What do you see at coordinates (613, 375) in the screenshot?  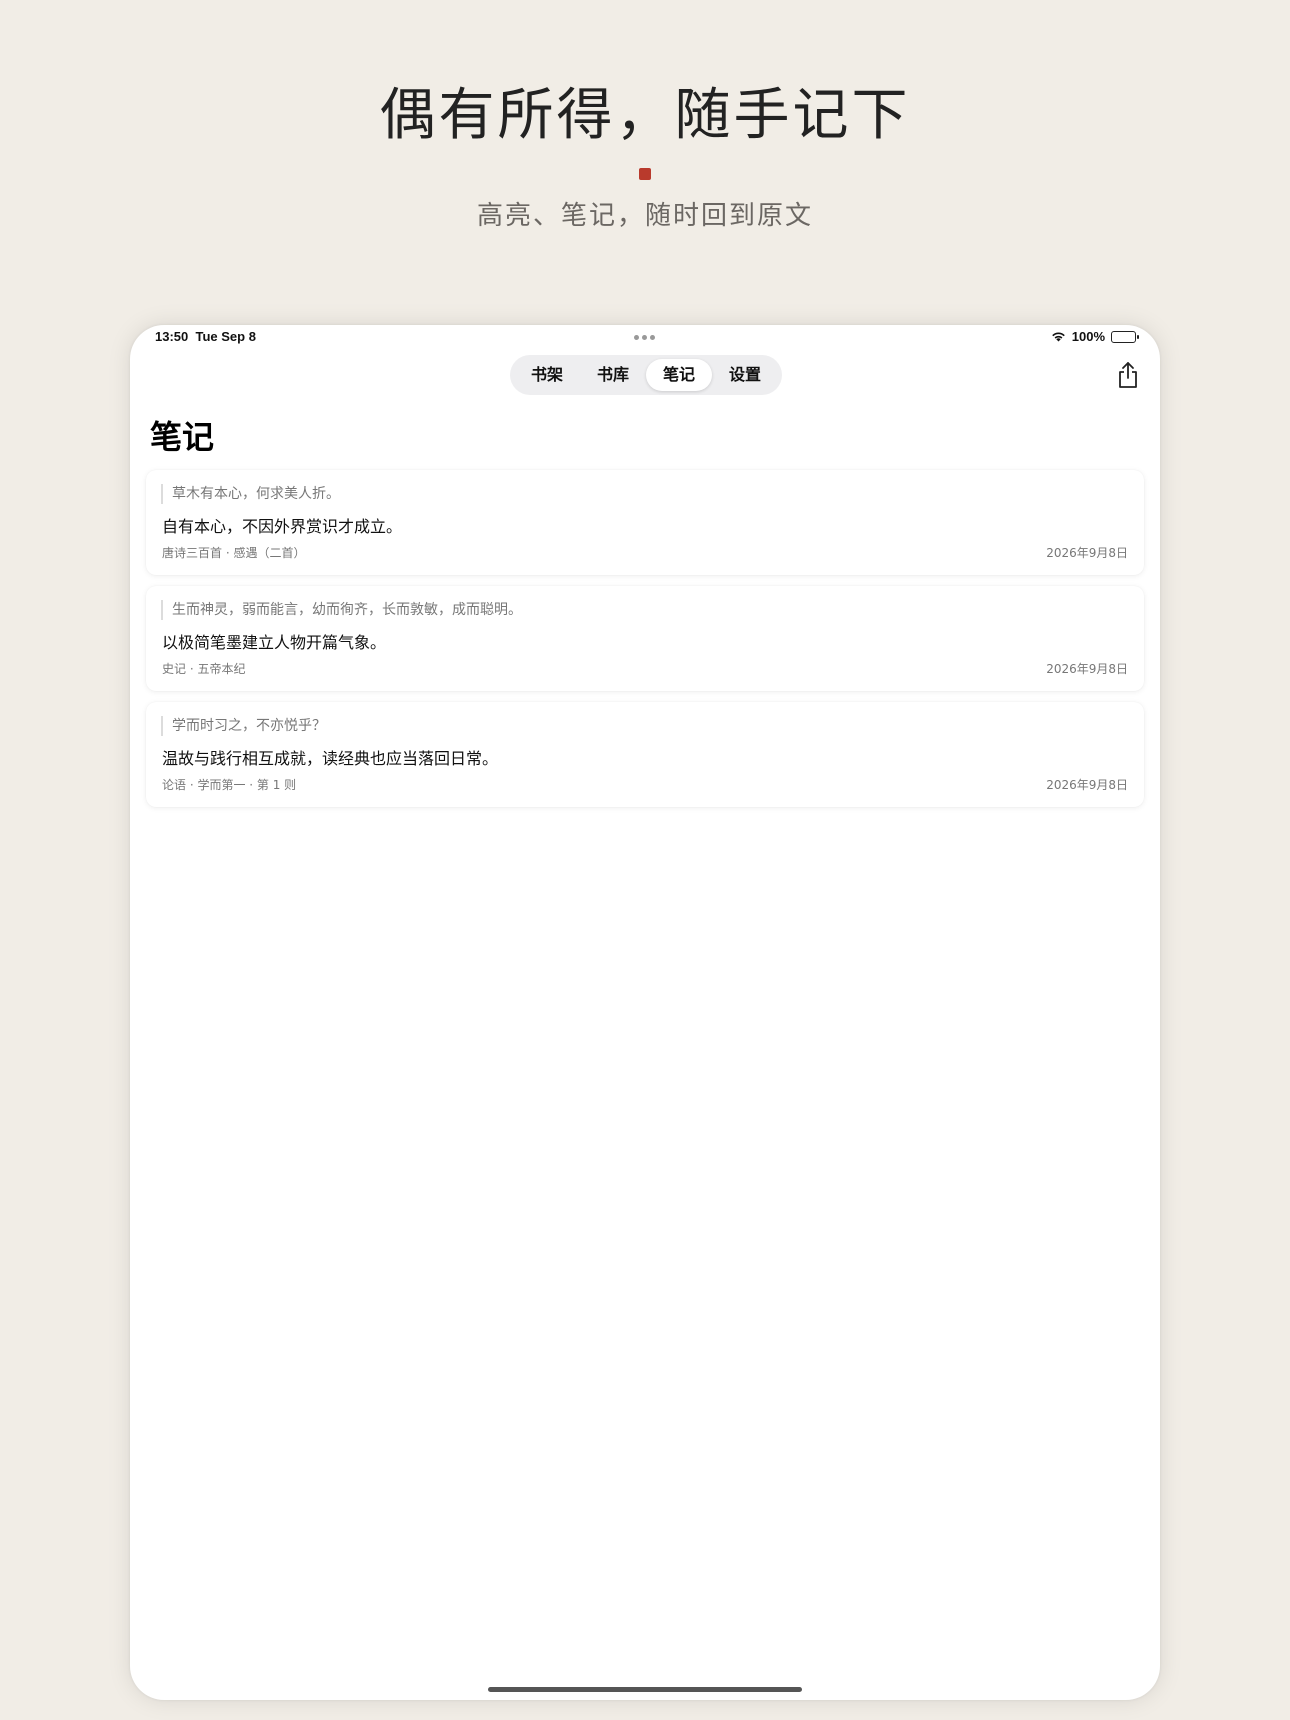 I see `tab-library: 书库` at bounding box center [613, 375].